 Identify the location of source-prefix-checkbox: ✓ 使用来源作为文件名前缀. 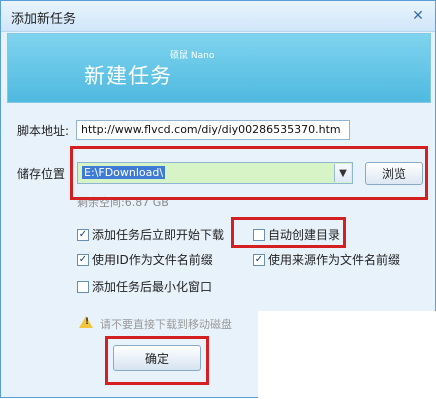
(326, 259).